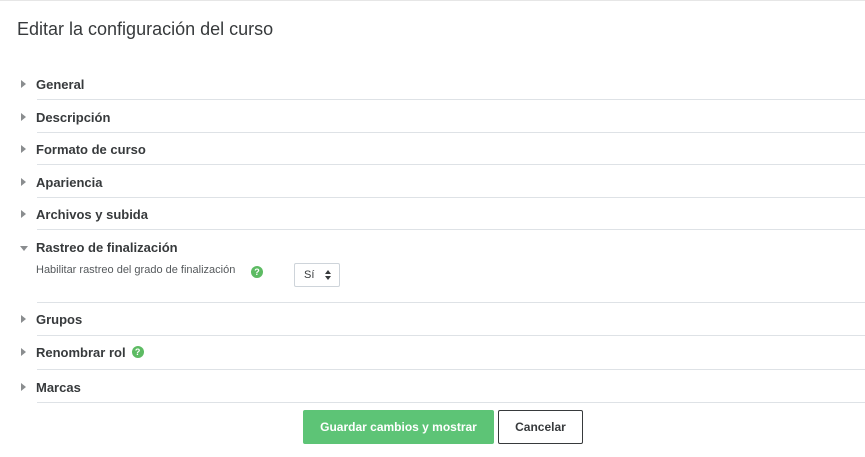 This screenshot has height=457, width=865. I want to click on section-title-rename-role: Renombrar rol, so click(81, 352).